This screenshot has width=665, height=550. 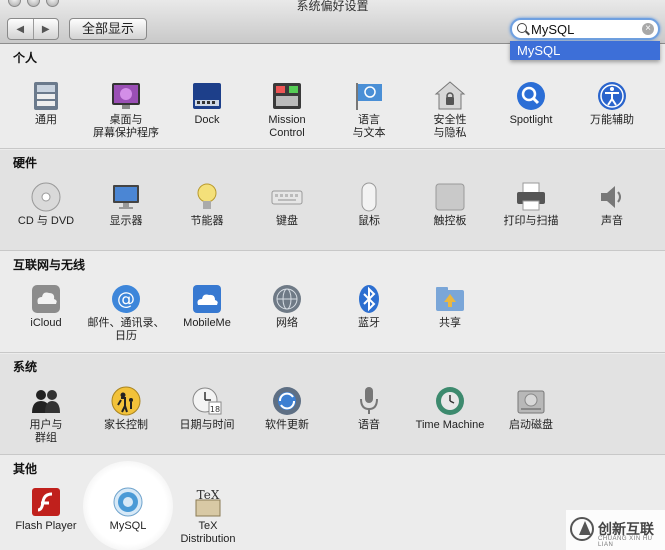 I want to click on pane-mail-contacts-calendars: @ 邮件、通讯录、 日历, so click(x=126, y=313).